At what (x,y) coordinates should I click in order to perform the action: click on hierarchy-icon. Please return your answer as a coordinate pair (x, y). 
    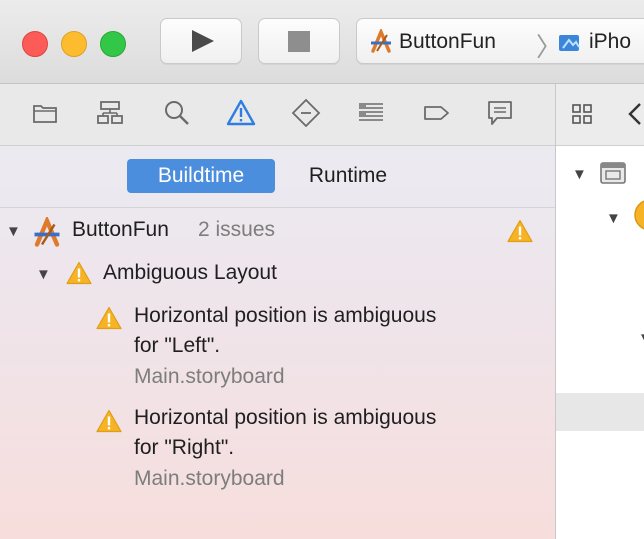
    Looking at the image, I should click on (110, 113).